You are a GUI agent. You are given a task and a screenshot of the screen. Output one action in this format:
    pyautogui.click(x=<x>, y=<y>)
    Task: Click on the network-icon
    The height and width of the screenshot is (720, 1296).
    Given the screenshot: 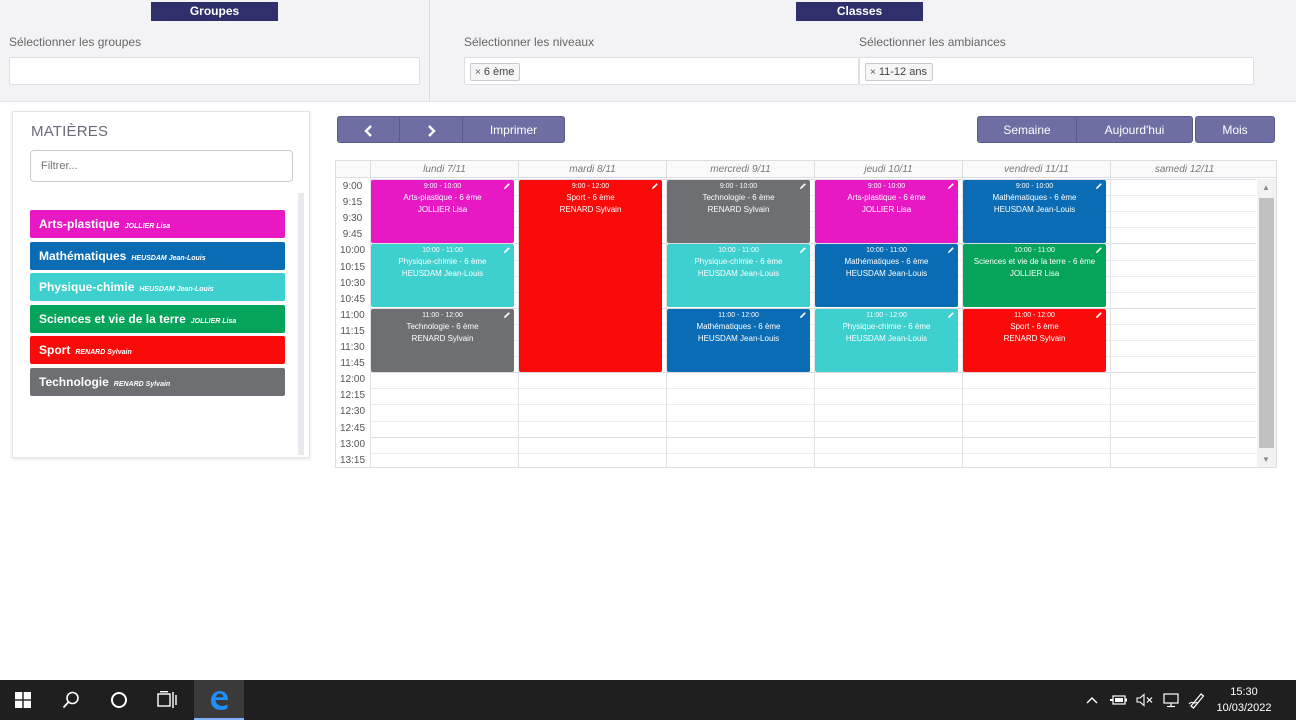 What is the action you would take?
    pyautogui.click(x=1171, y=700)
    